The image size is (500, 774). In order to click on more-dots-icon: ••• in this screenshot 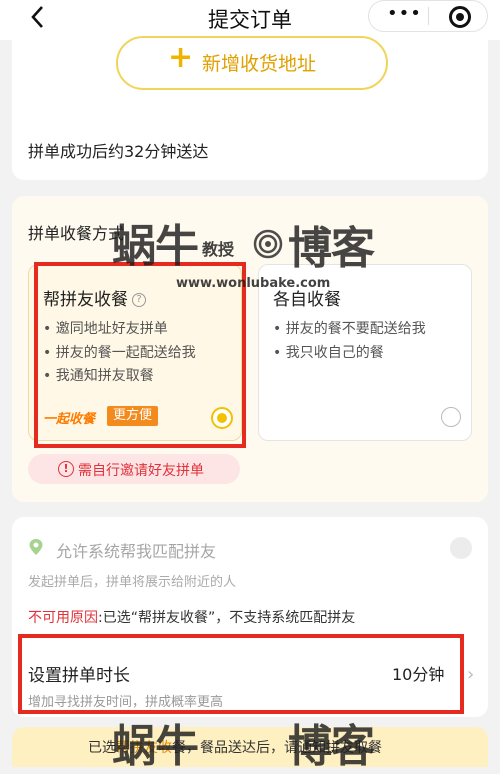, I will do `click(404, 13)`.